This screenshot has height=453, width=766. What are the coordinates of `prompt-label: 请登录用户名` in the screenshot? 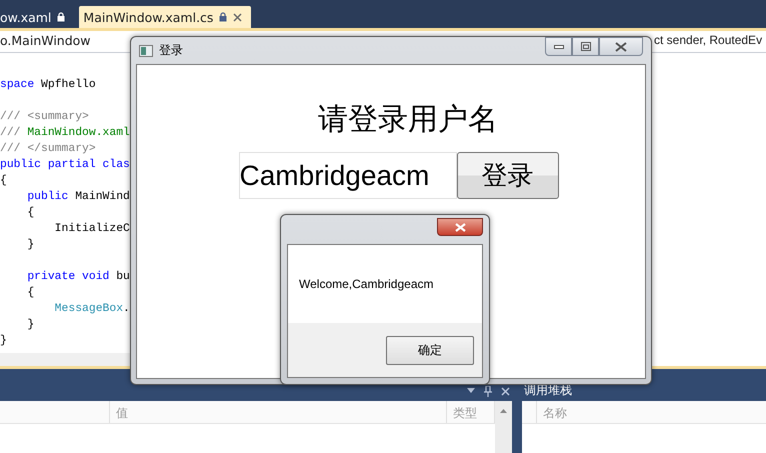 It's located at (408, 120).